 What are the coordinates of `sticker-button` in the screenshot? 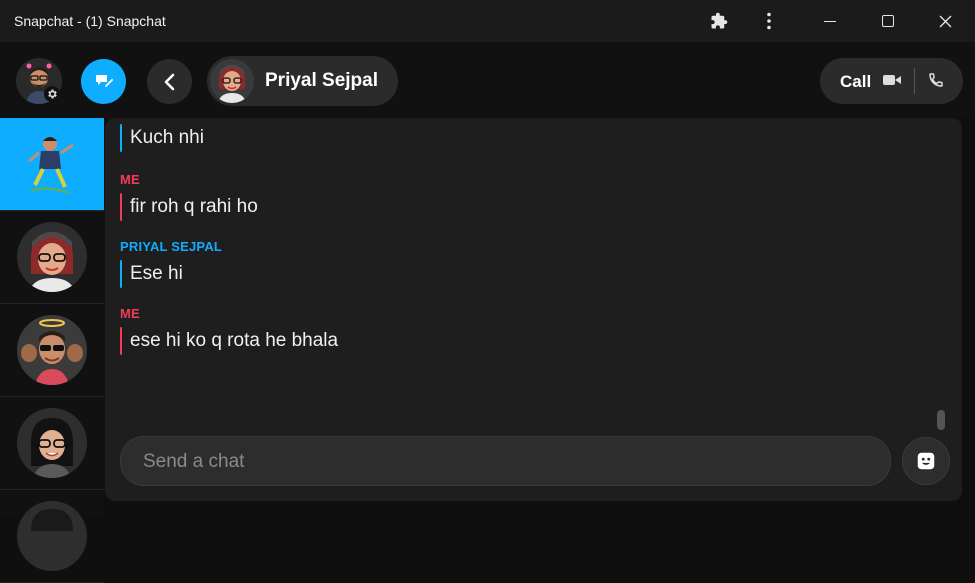 It's located at (926, 461).